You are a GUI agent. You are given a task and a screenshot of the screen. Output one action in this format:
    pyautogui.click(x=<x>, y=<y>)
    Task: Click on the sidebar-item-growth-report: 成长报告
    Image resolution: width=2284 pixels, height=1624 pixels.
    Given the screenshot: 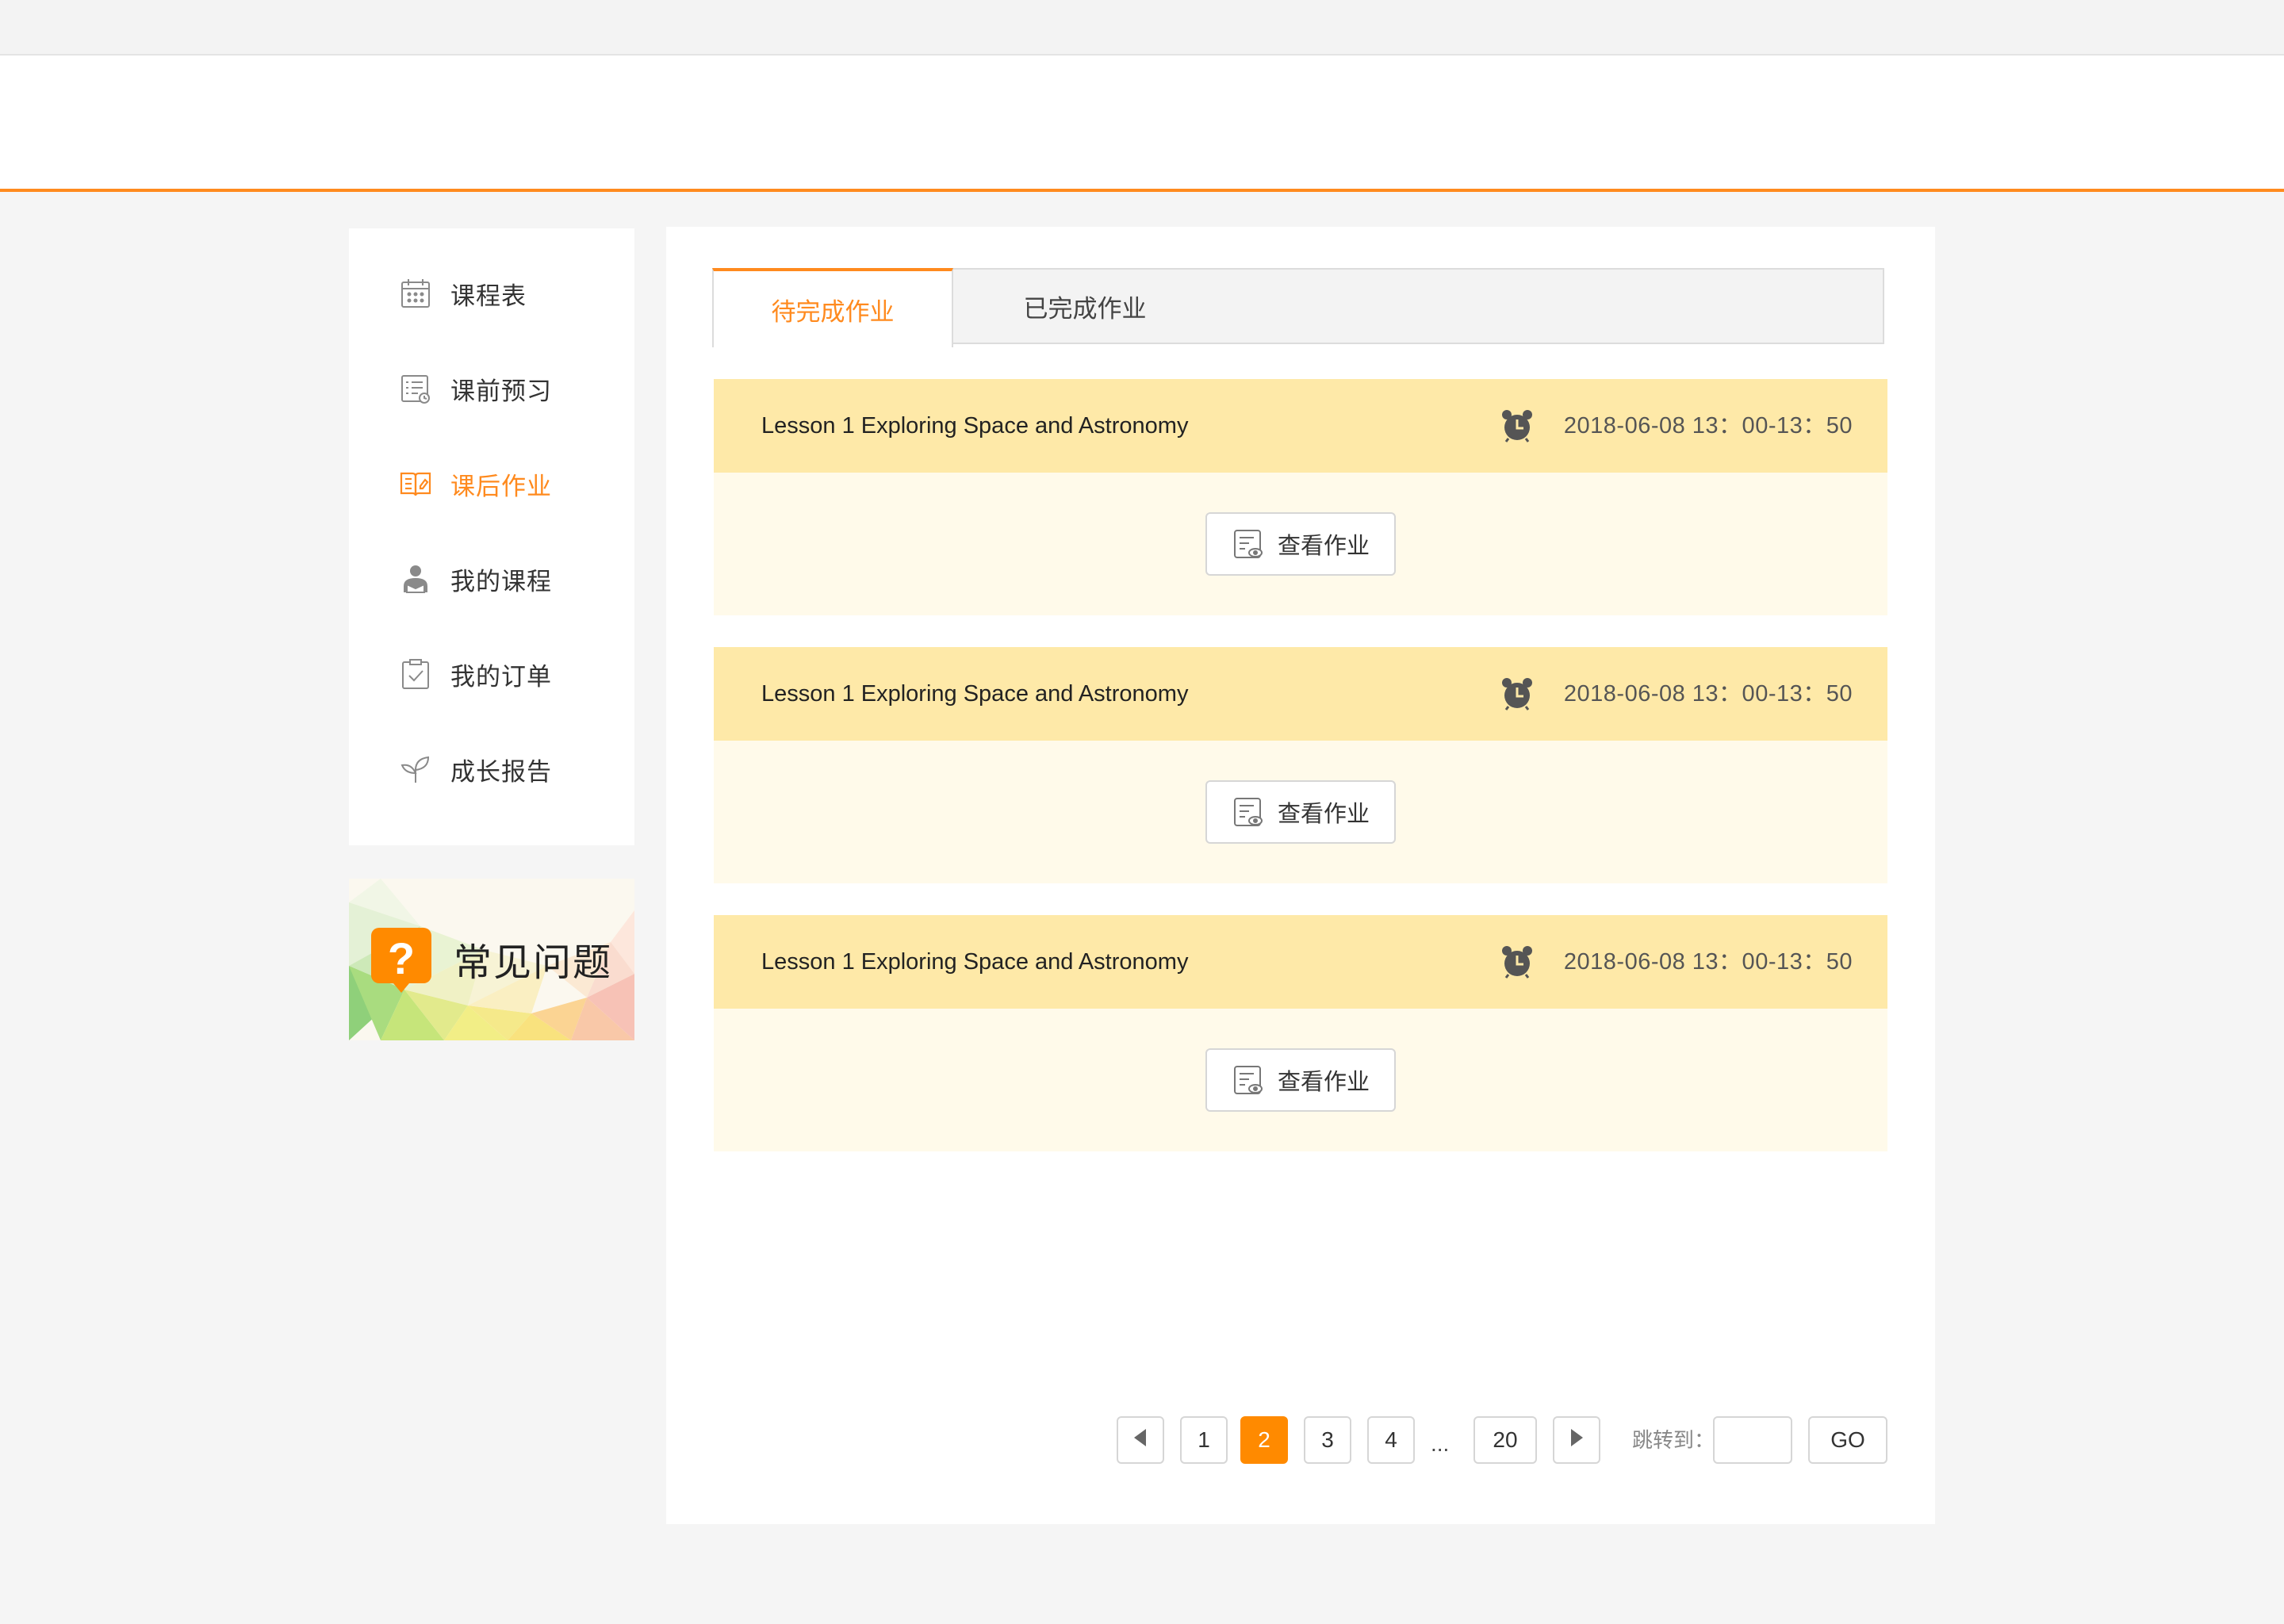 What is the action you would take?
    pyautogui.click(x=475, y=769)
    